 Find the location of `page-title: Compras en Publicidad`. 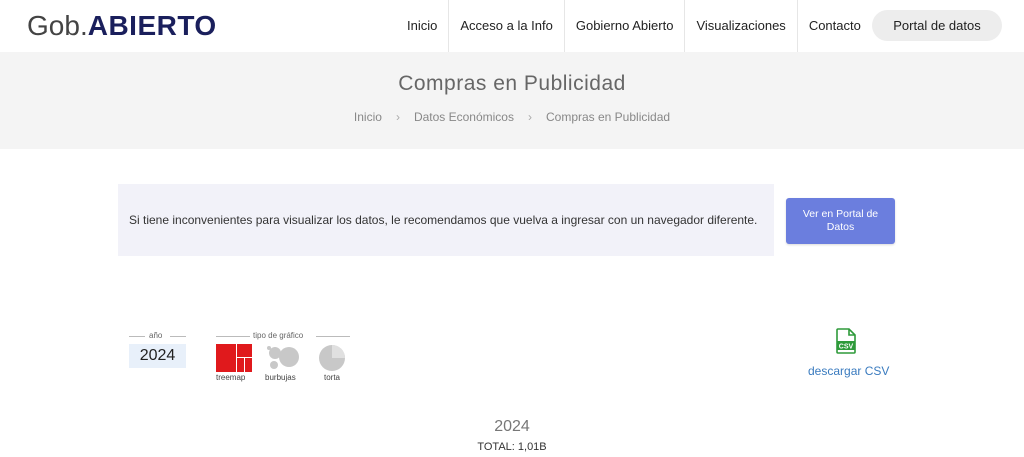

page-title: Compras en Publicidad is located at coordinates (512, 83).